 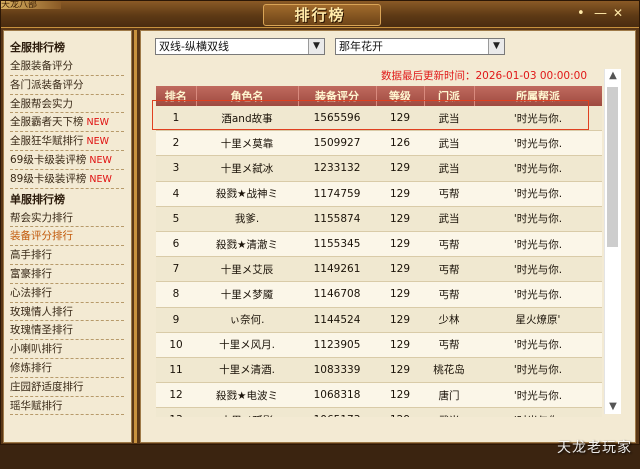 I want to click on column-header: 门派, so click(x=449, y=96).